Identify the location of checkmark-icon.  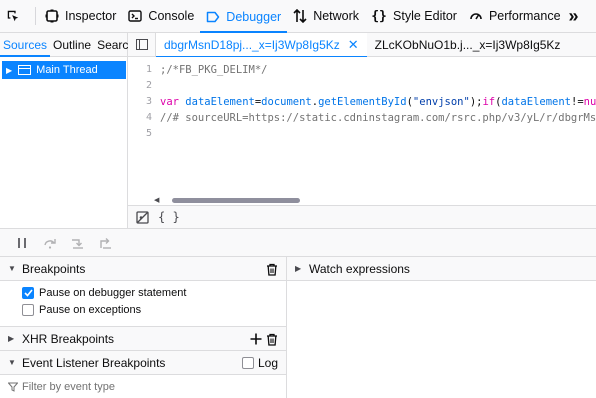
(28, 292).